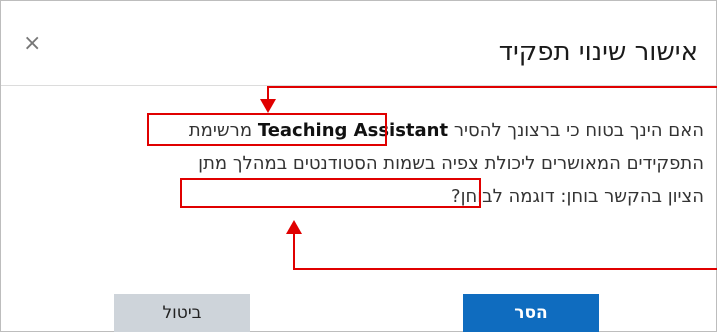 This screenshot has width=717, height=332. Describe the element at coordinates (268, 93) in the screenshot. I see `annotation-line-top-vertical` at that location.